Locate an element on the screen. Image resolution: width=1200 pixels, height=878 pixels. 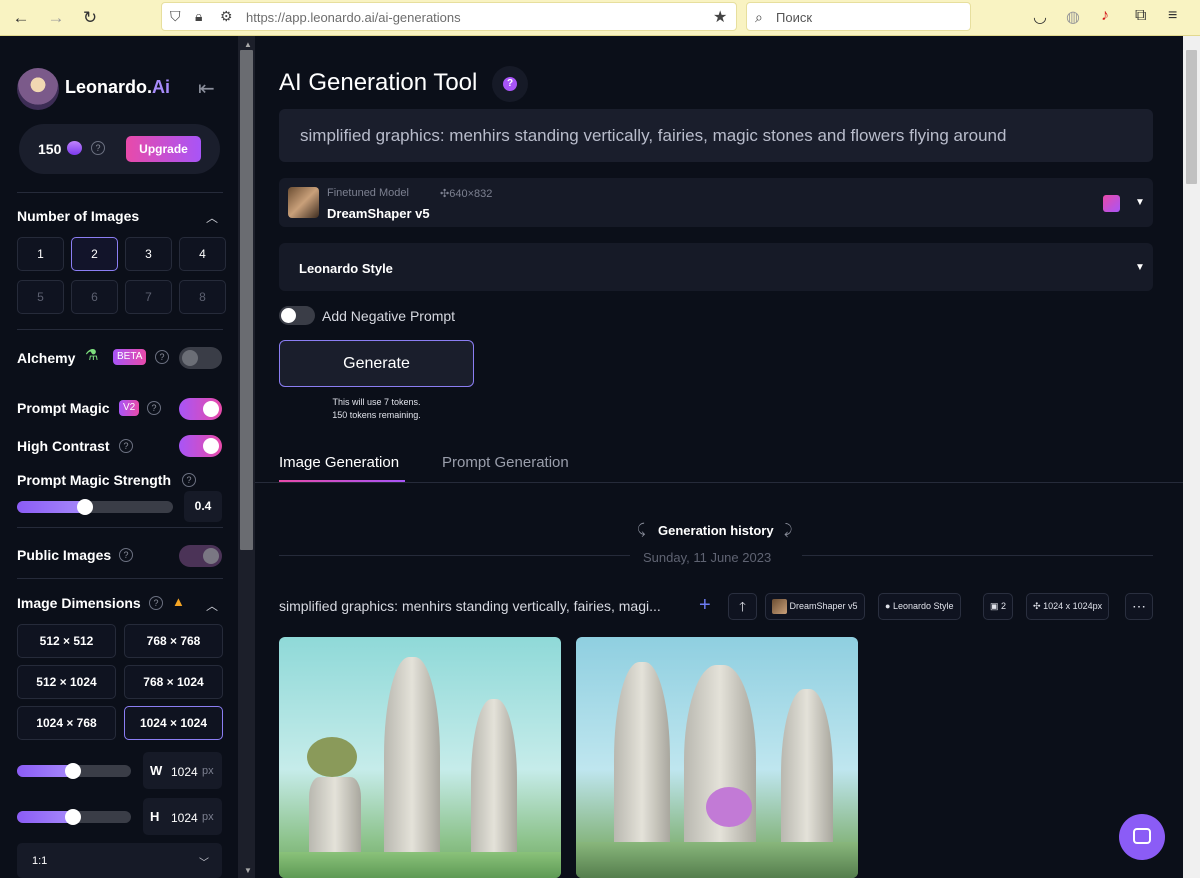
generation-history-label: Generation history is located at coordinates (716, 530).